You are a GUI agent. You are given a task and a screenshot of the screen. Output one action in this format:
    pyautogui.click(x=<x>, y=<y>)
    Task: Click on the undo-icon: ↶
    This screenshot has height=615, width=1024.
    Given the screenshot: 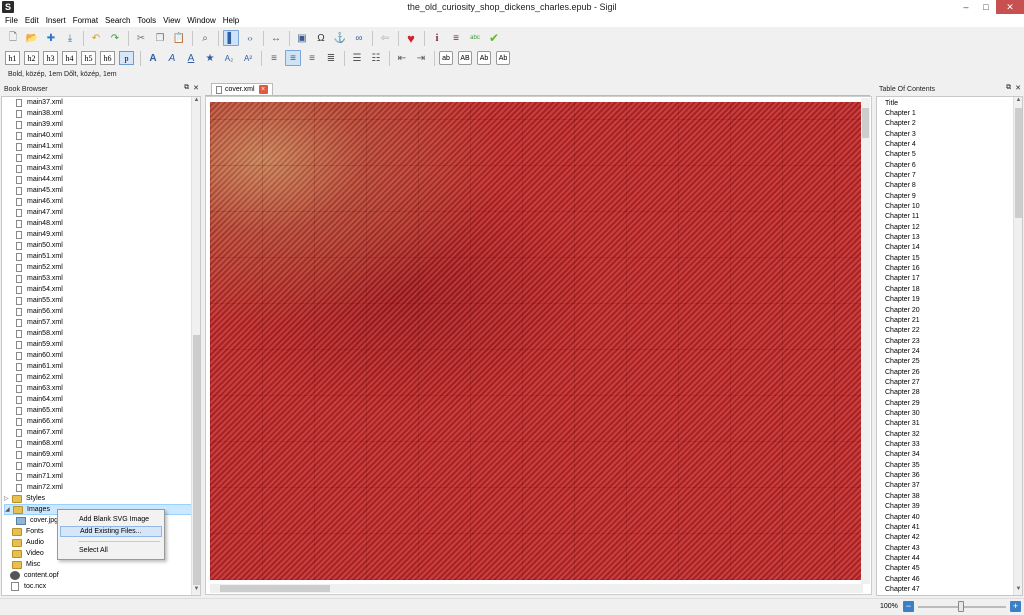 What is the action you would take?
    pyautogui.click(x=96, y=38)
    